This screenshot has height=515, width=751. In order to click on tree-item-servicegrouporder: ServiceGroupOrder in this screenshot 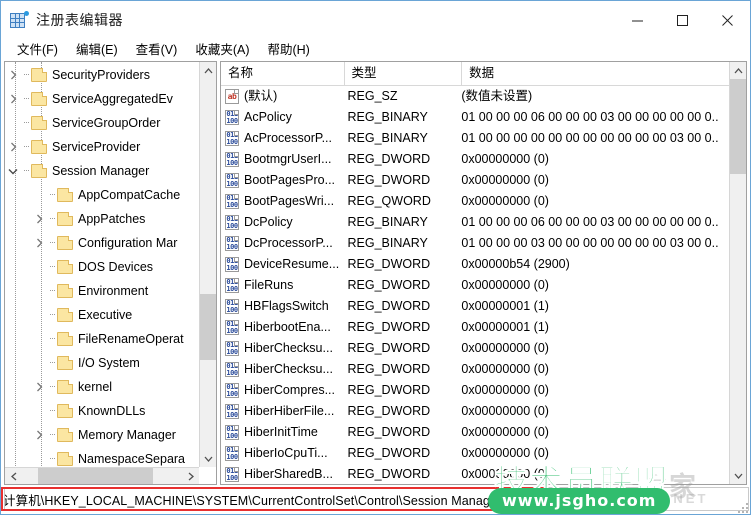, I will do `click(103, 123)`.